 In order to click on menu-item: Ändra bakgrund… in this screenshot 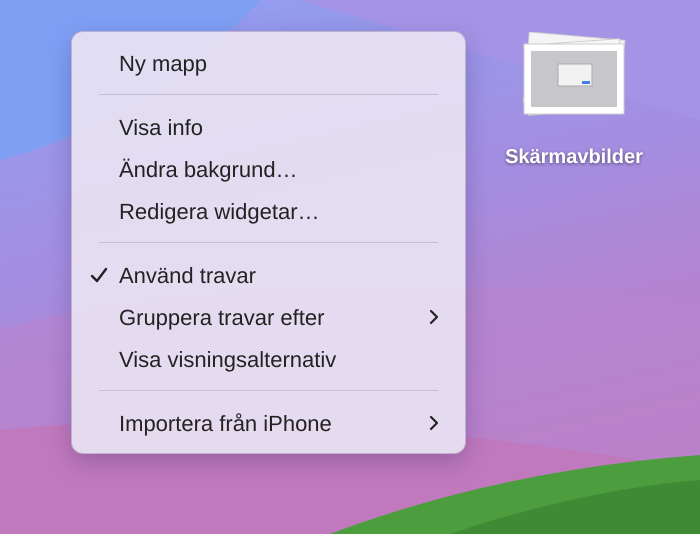, I will do `click(268, 169)`.